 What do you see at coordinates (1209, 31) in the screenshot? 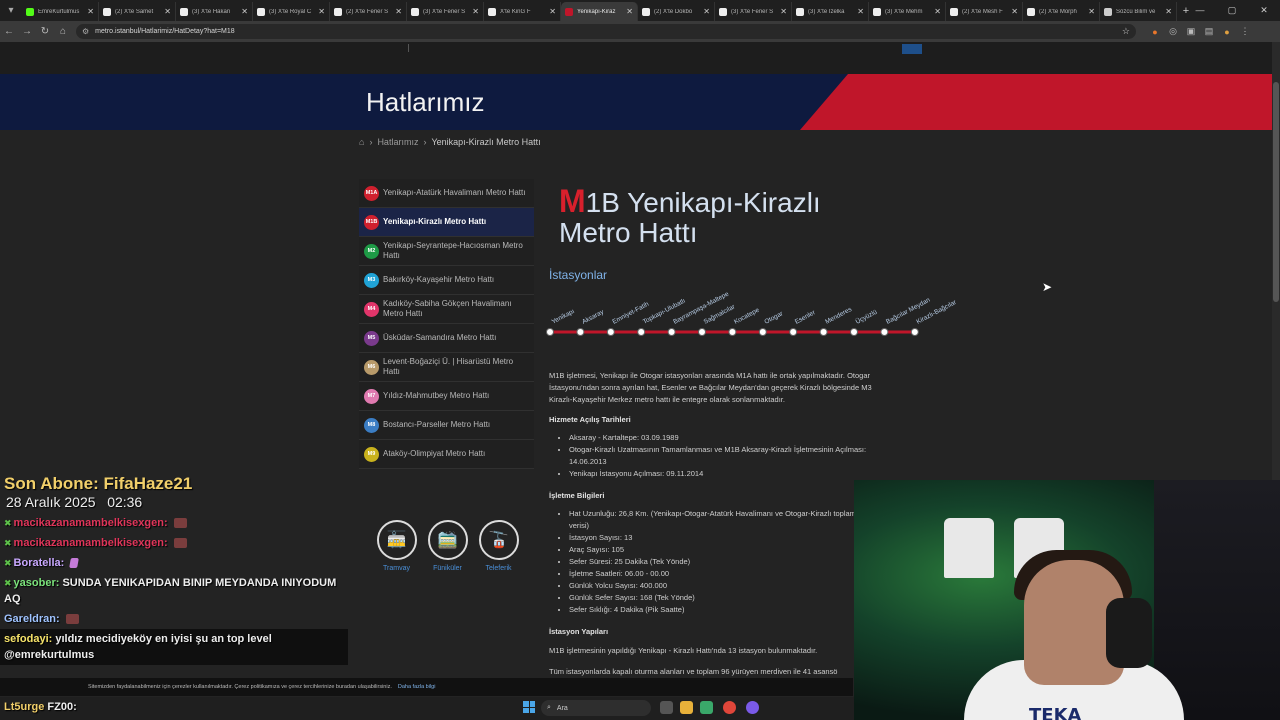
I see `sidebar-icon: ▤` at bounding box center [1209, 31].